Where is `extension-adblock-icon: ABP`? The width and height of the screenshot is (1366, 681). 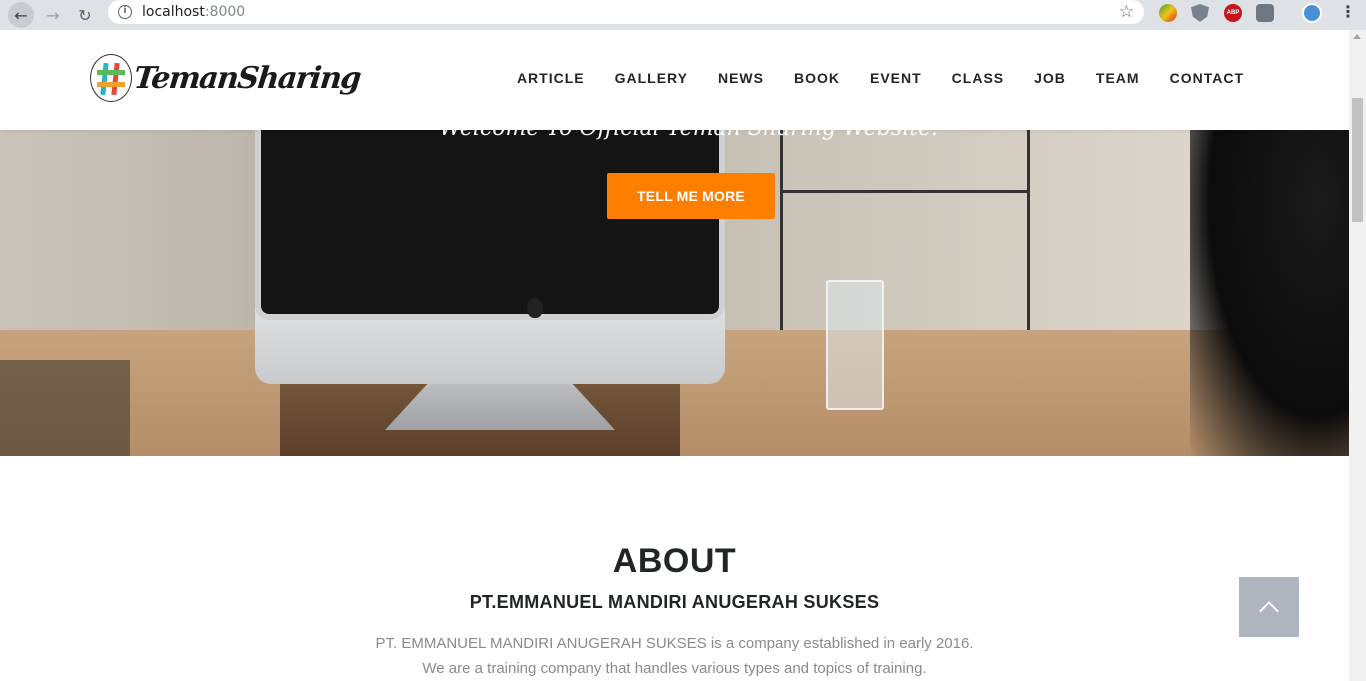 extension-adblock-icon: ABP is located at coordinates (1233, 13).